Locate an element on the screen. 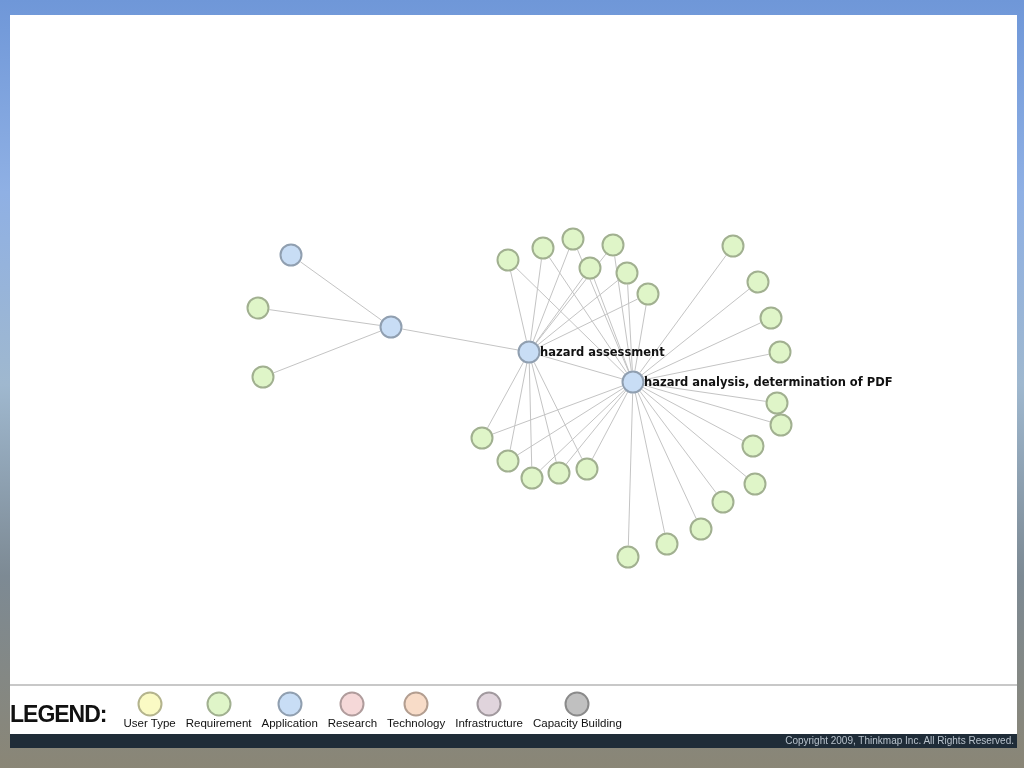 The width and height of the screenshot is (1024, 768). legend-label: Infrastructure is located at coordinates (489, 723).